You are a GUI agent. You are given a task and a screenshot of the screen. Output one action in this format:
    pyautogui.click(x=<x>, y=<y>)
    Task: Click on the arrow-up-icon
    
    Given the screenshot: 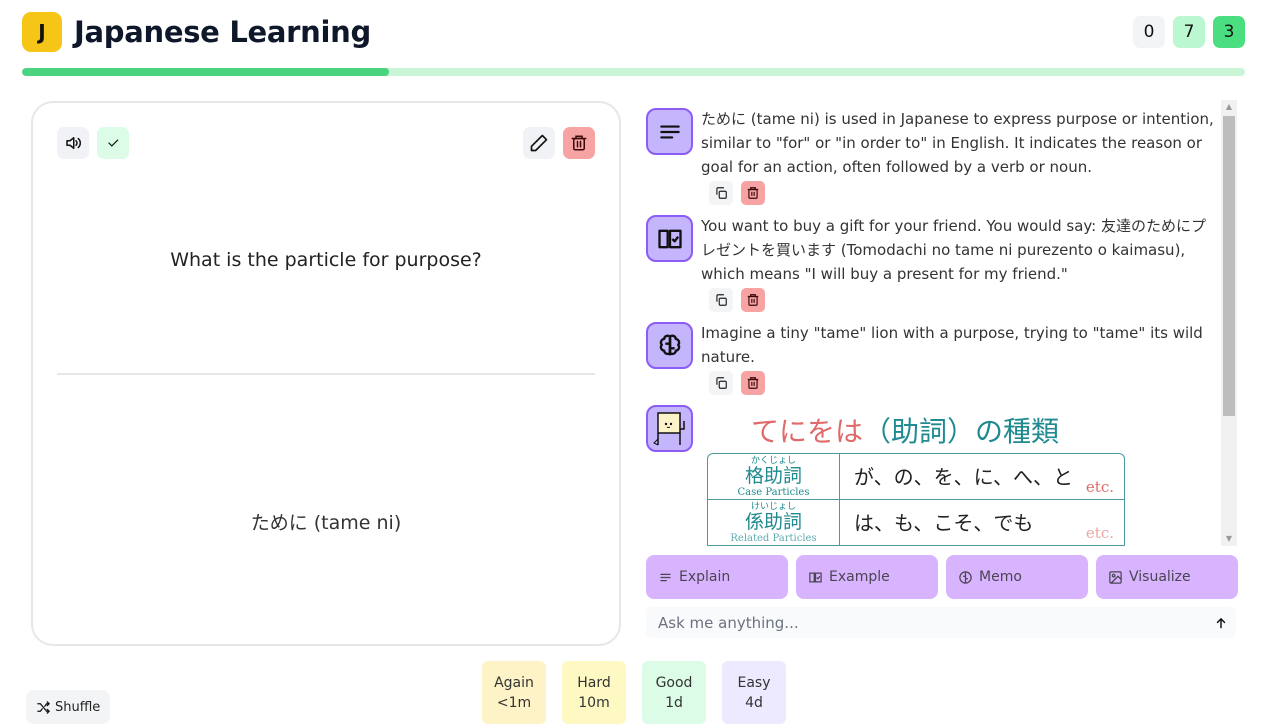 What is the action you would take?
    pyautogui.click(x=1221, y=622)
    